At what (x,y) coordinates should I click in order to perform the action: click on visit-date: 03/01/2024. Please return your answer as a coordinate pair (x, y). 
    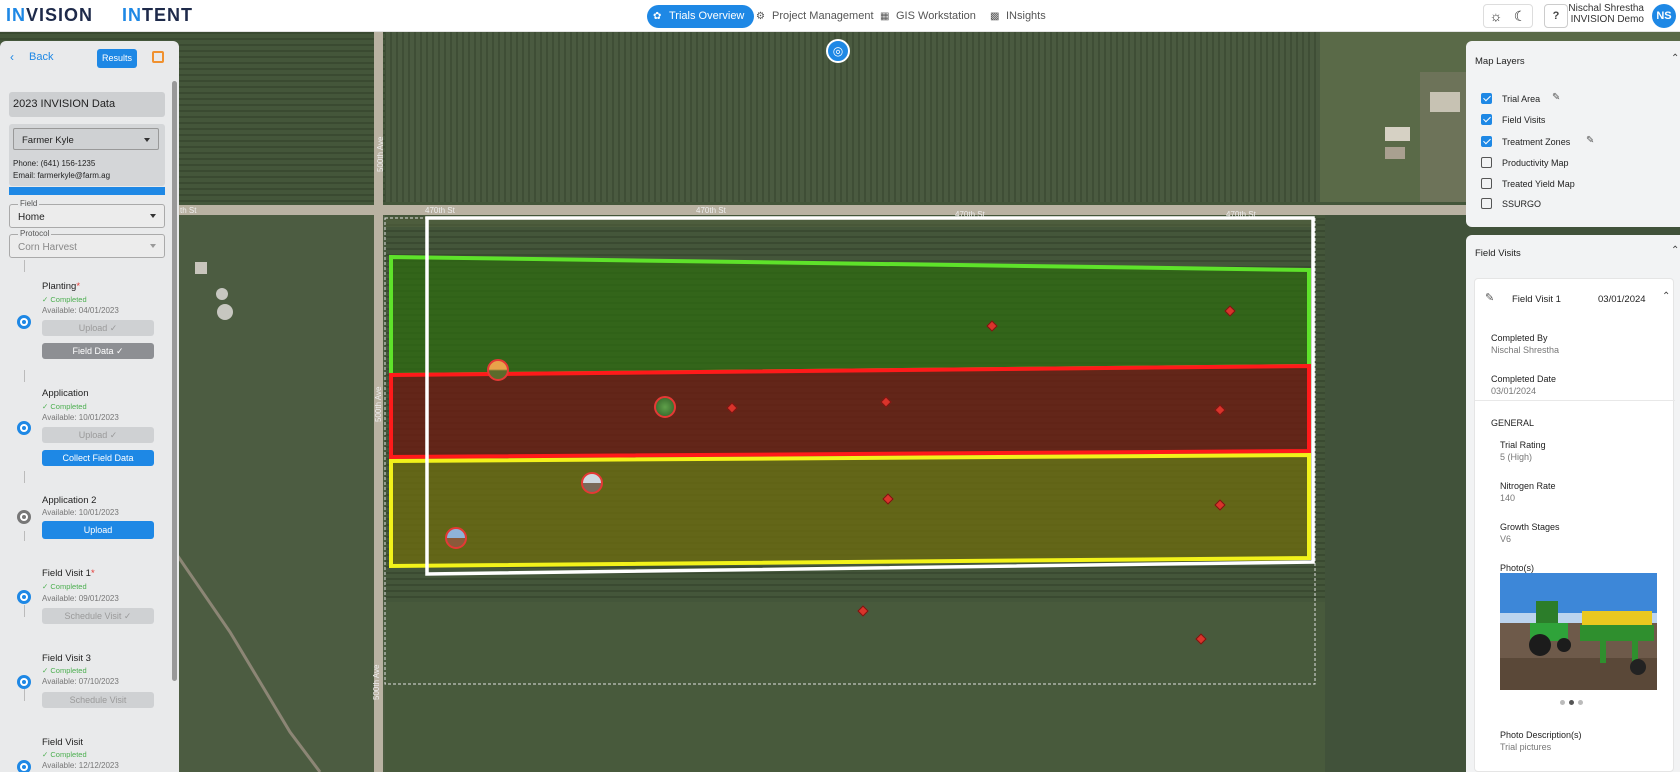
    Looking at the image, I should click on (1622, 299).